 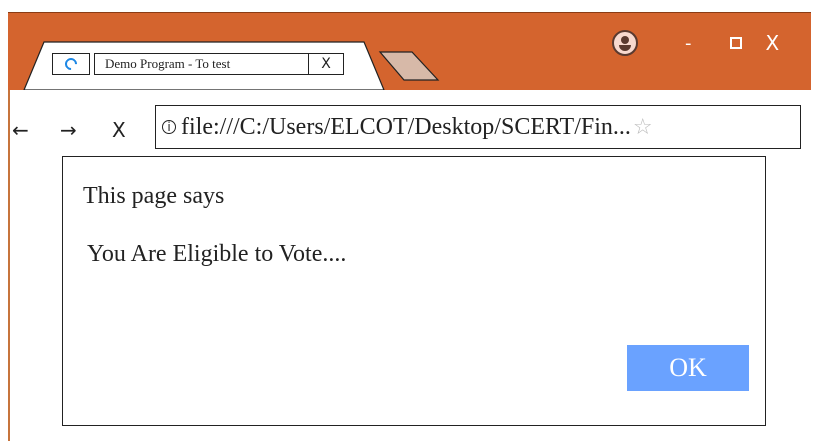 What do you see at coordinates (326, 64) in the screenshot?
I see `tab-close-button: X` at bounding box center [326, 64].